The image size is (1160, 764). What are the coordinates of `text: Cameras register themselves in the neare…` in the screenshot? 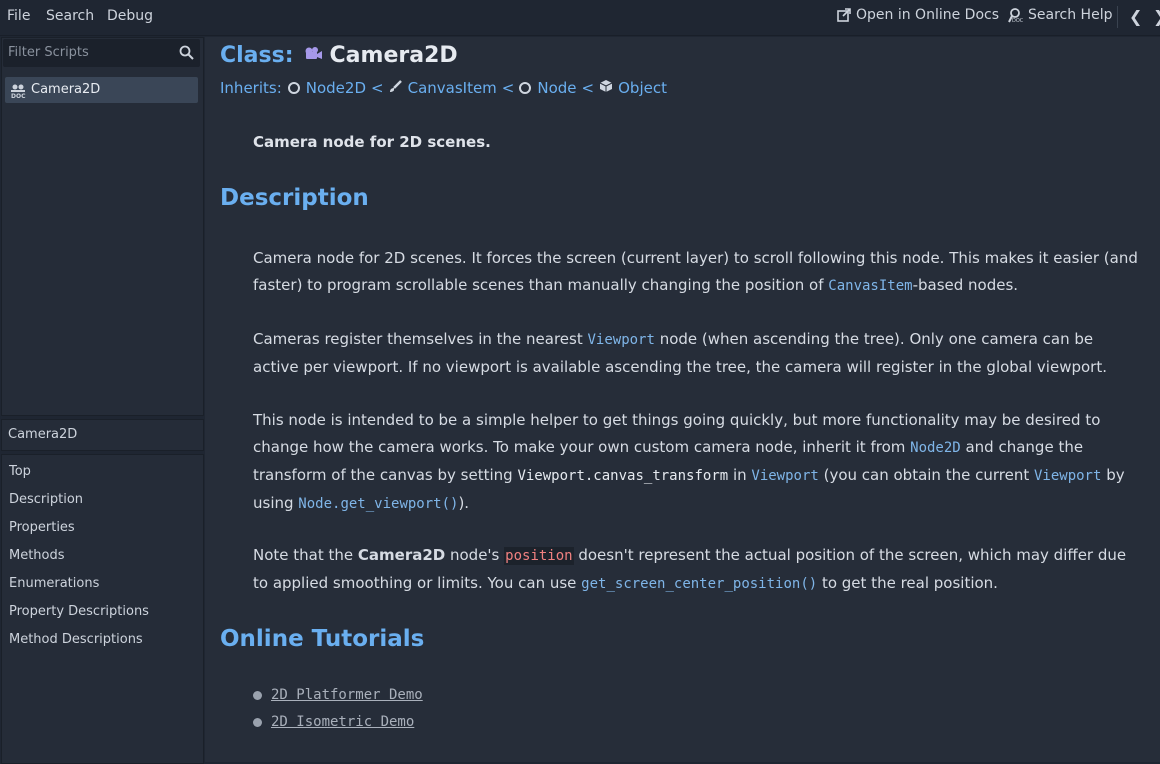 It's located at (420, 339).